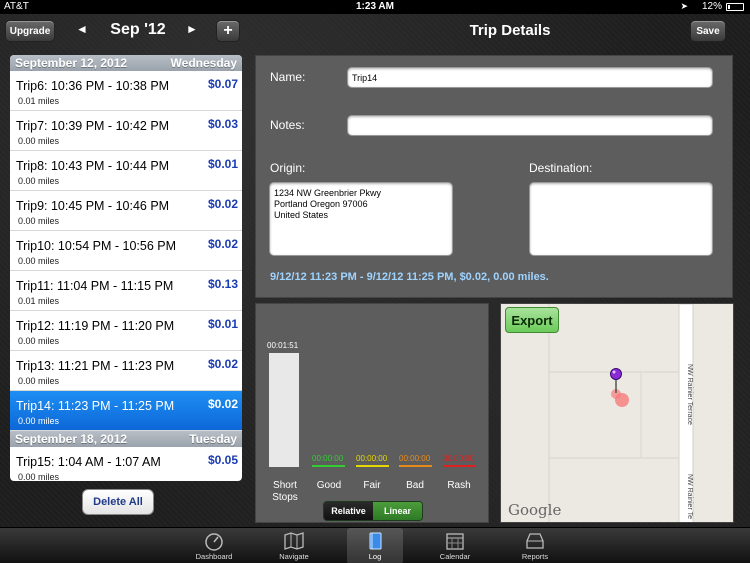  I want to click on log-icon, so click(375, 541).